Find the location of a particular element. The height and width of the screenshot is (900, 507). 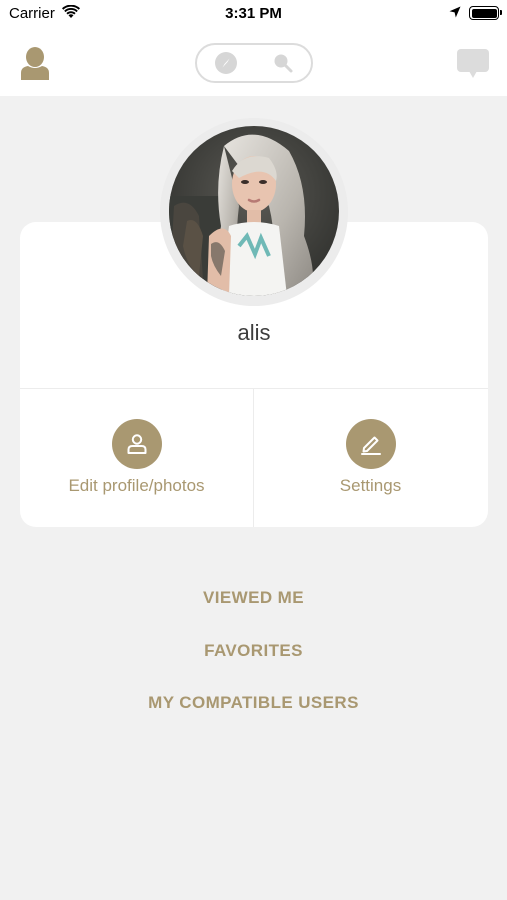

edit-profile-circle is located at coordinates (136, 444).